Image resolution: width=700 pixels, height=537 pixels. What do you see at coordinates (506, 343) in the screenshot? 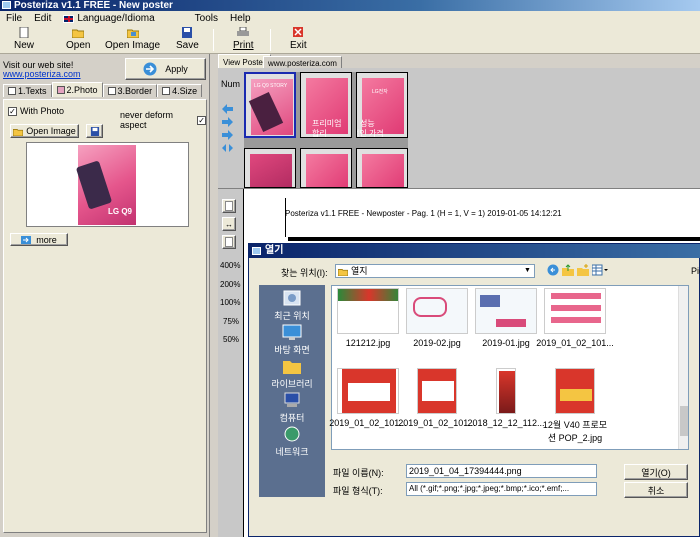
I see `file-name: 2019-01.jpg` at bounding box center [506, 343].